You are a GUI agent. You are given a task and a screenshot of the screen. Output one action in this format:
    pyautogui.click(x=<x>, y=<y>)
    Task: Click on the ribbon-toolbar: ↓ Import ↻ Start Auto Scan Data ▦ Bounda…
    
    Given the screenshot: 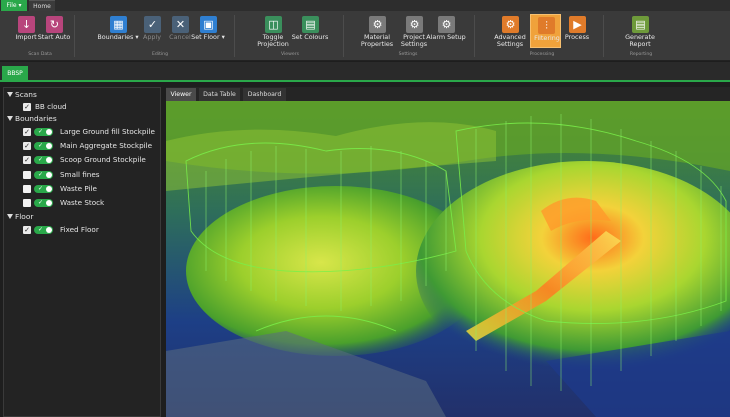 What is the action you would take?
    pyautogui.click(x=365, y=36)
    